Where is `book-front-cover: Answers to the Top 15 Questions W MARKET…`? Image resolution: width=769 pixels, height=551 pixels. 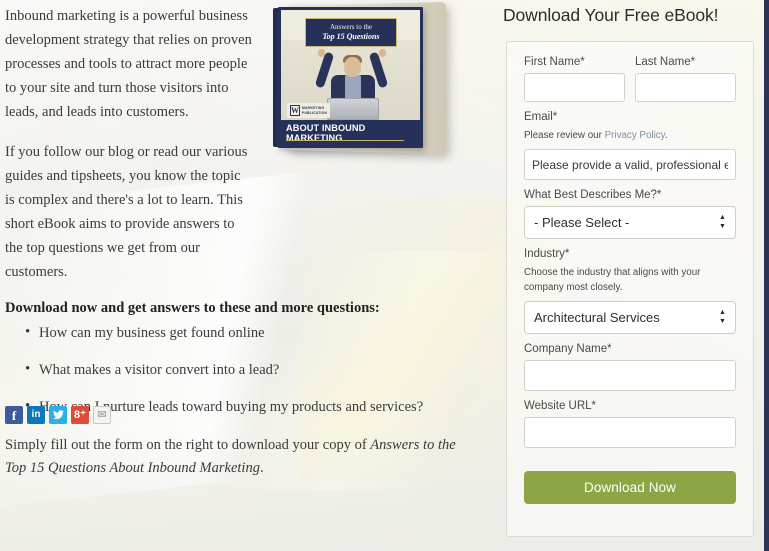 book-front-cover: Answers to the Top 15 Questions W MARKET… is located at coordinates (350, 77).